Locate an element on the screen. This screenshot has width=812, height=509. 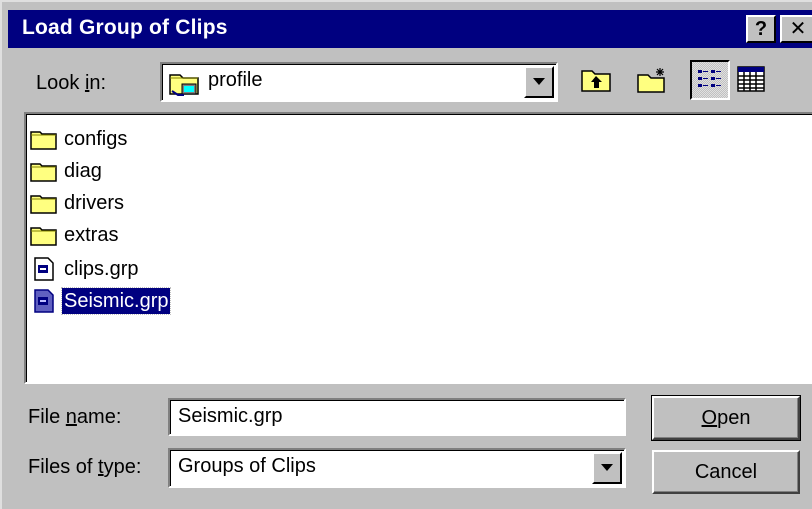
details-view-icon is located at coordinates (751, 82).